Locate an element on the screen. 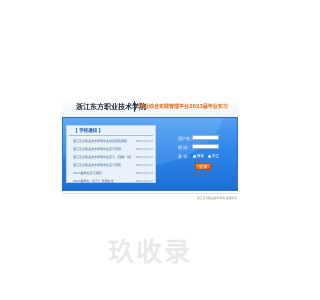 This screenshot has width=320, height=300. notice-item-title: 浙江东方职业技术学院毕业实习（顶岗）管理办法通知 is located at coordinates (102, 157).